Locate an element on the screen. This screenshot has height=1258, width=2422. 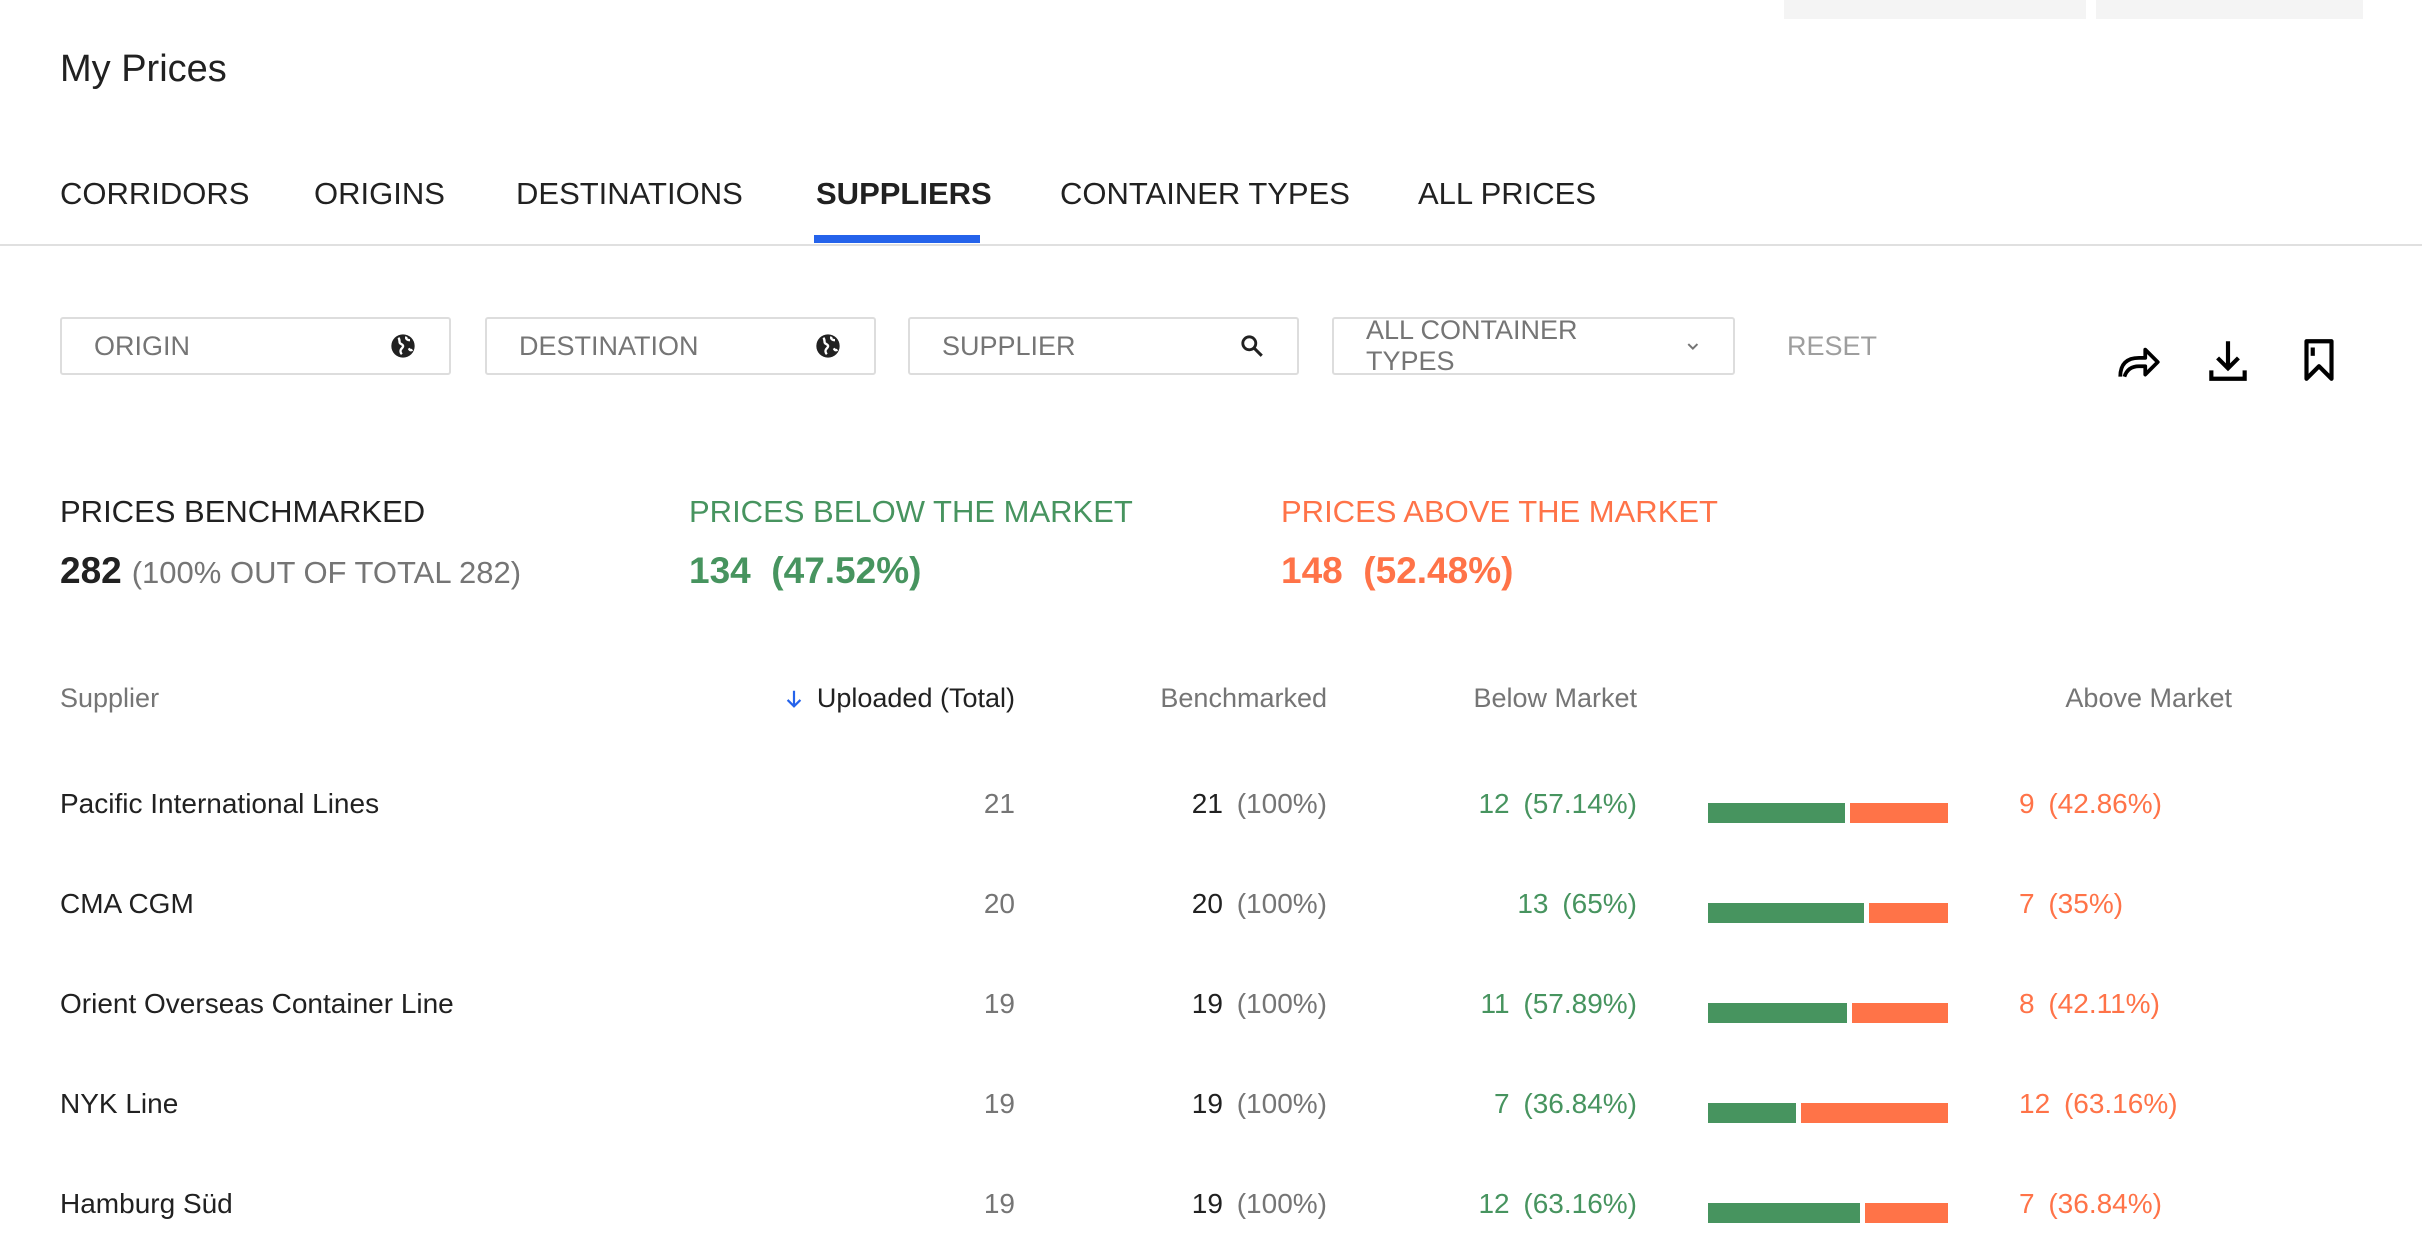
origin-filter: ORIGIN is located at coordinates (255, 346).